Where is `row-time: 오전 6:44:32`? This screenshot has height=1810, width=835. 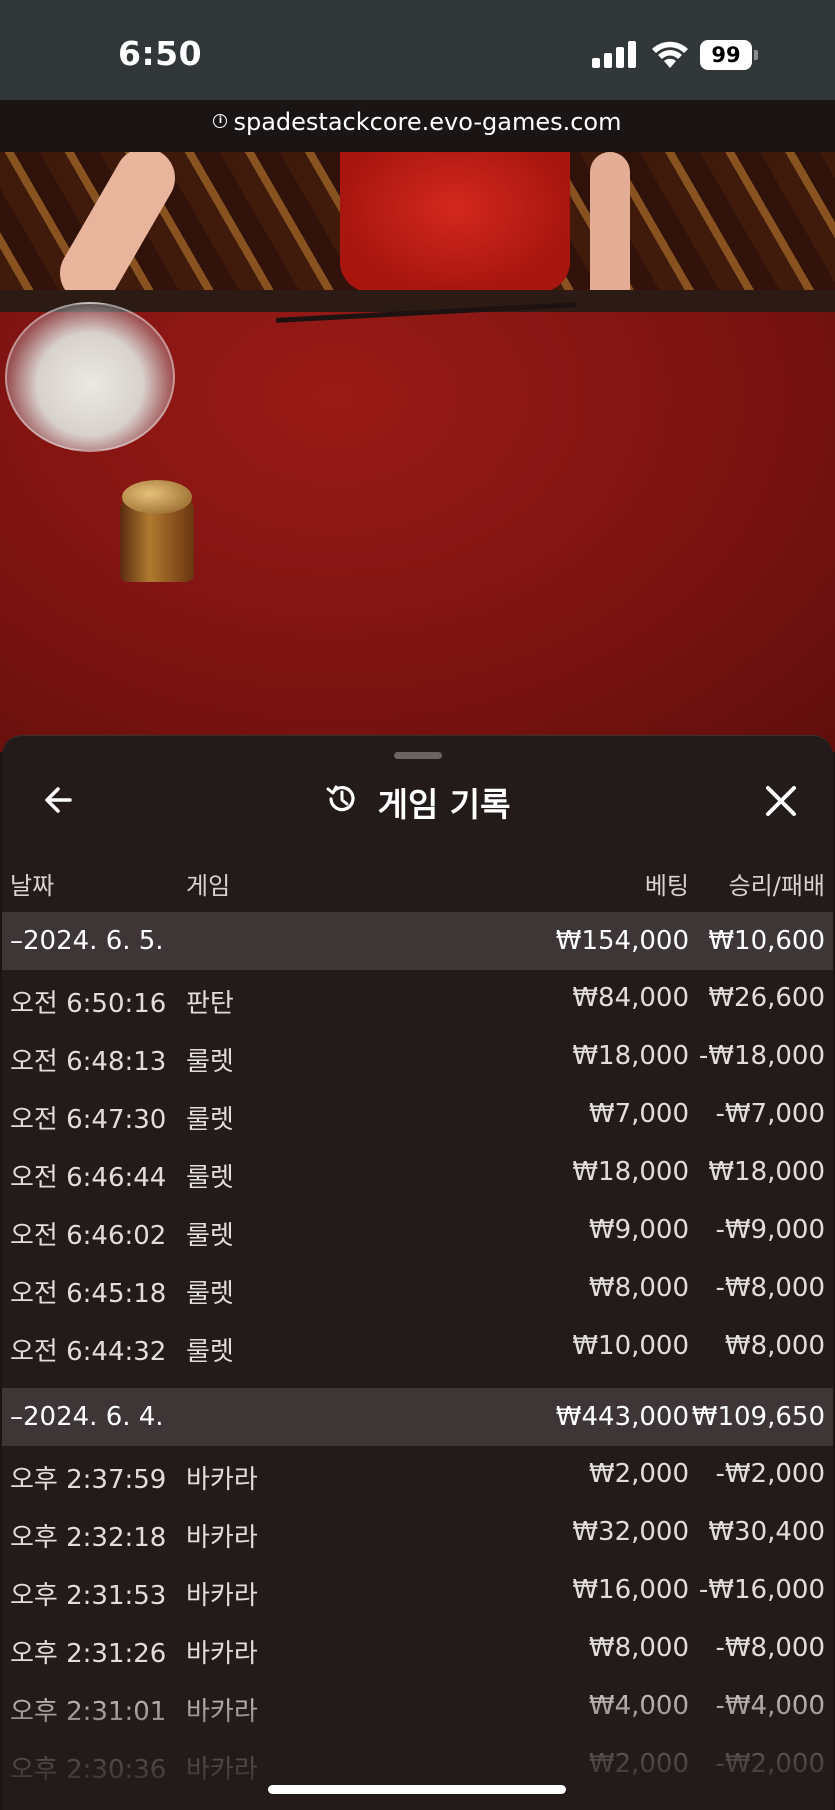
row-time: 오전 6:44:32 is located at coordinates (88, 1352).